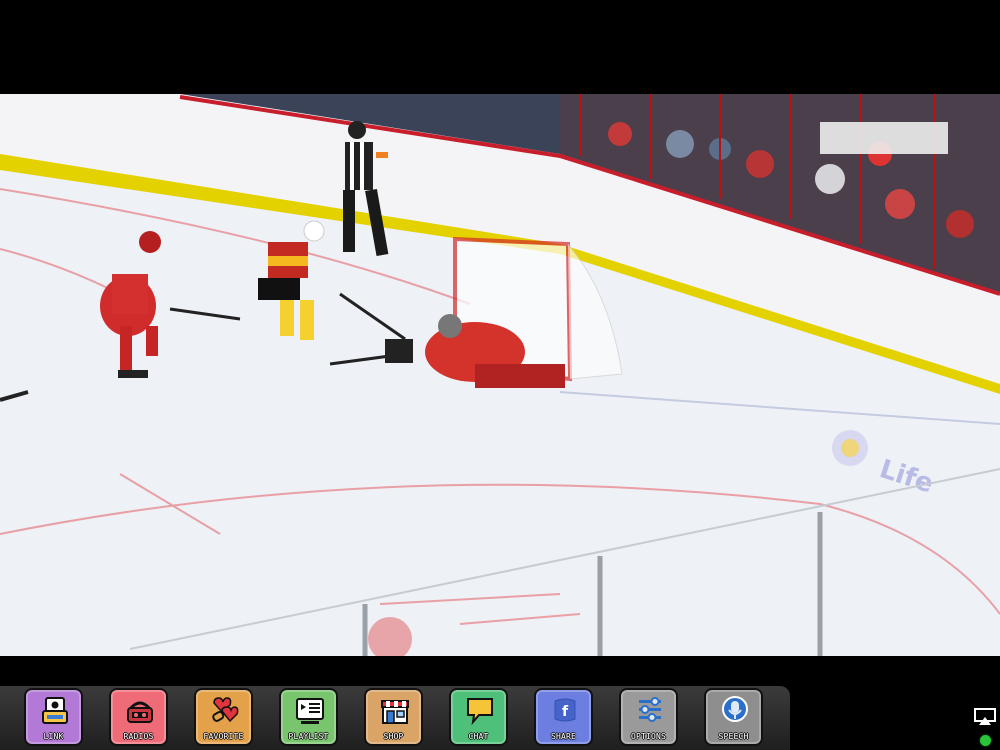 The image size is (1000, 750). I want to click on shop-label: SHOP, so click(393, 736).